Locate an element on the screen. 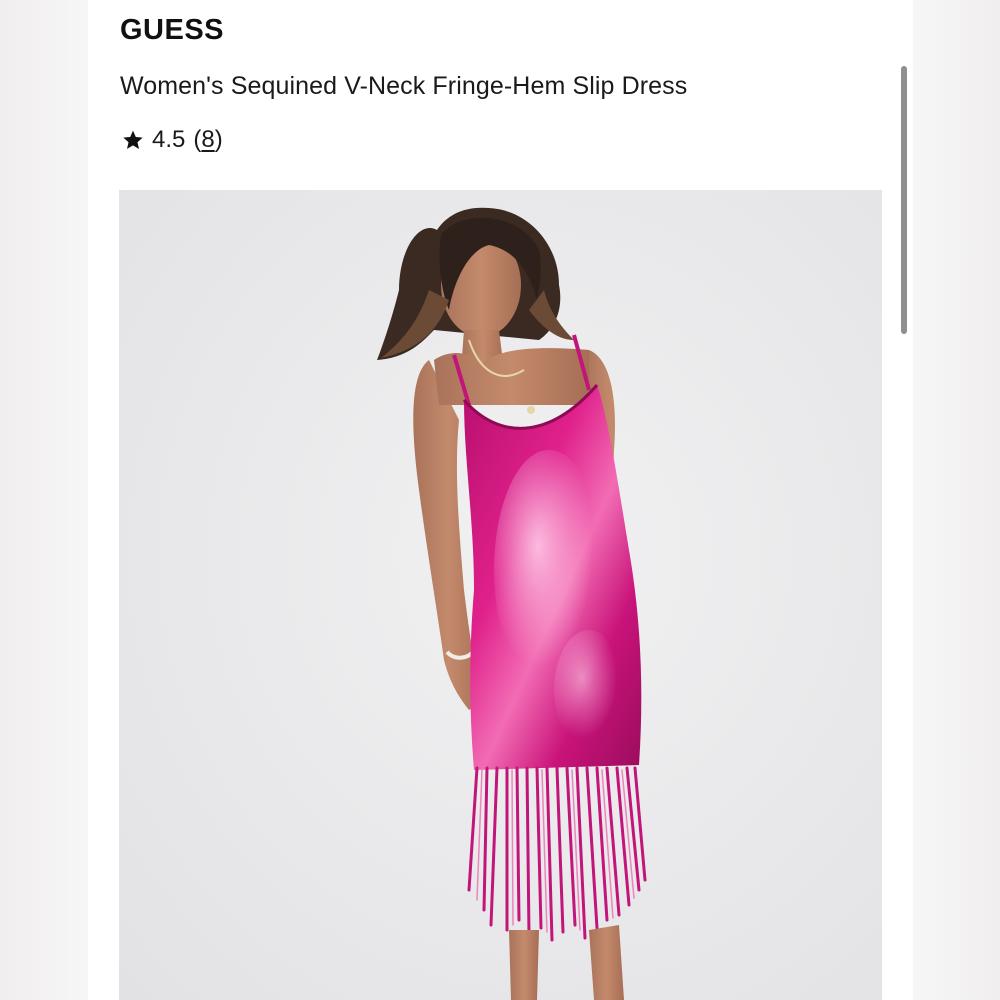 Image resolution: width=1000 pixels, height=1000 pixels. brand-name: GUESS is located at coordinates (172, 30).